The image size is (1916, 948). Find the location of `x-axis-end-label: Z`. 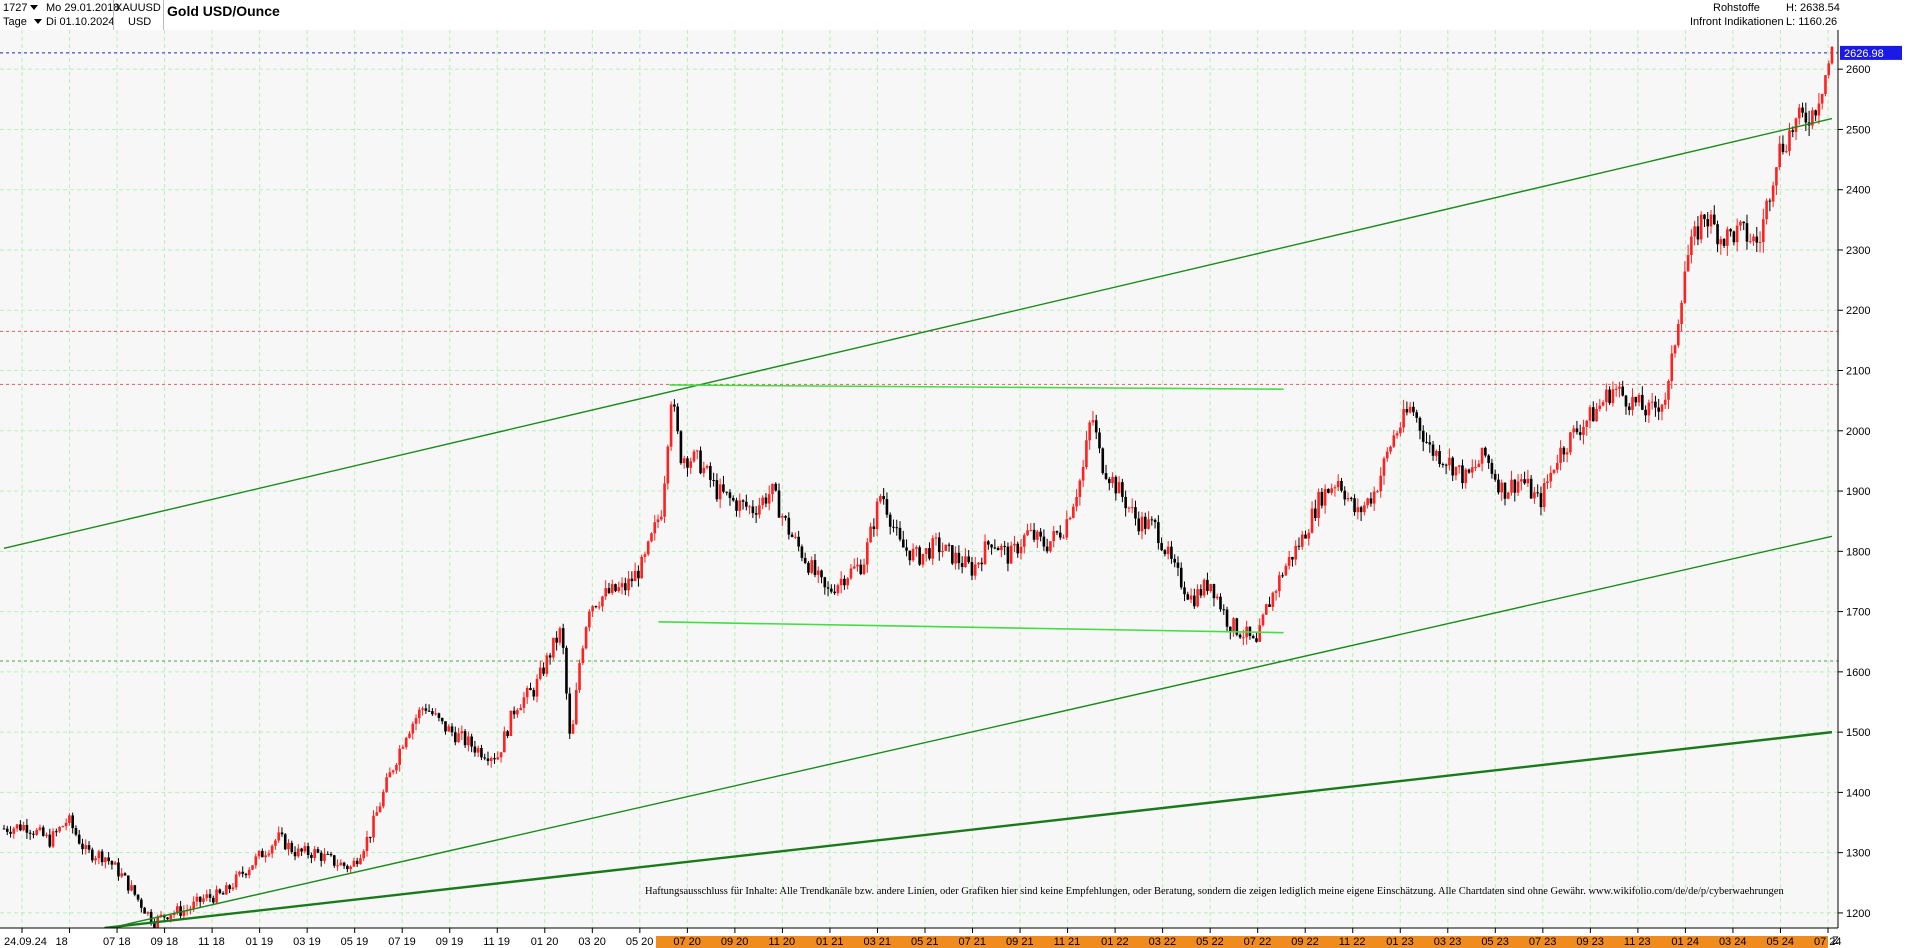

x-axis-end-label: Z is located at coordinates (1835, 941).